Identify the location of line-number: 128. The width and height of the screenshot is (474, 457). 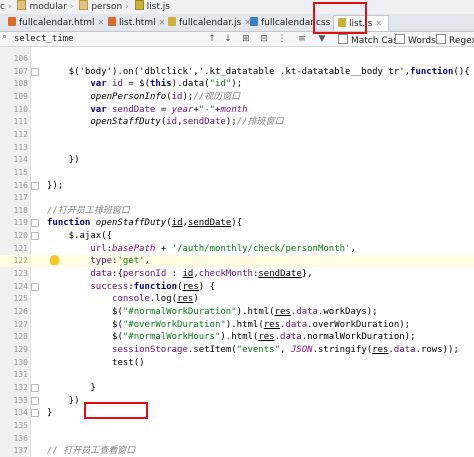
(20, 337).